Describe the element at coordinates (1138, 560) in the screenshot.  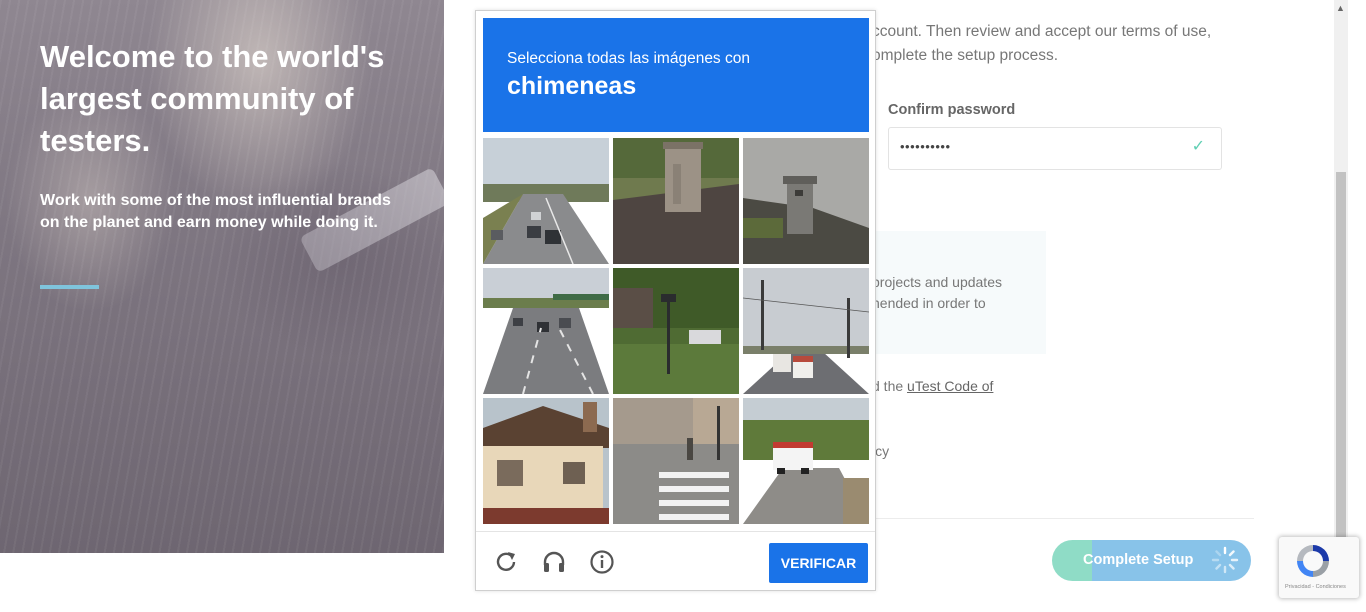
I see `complete-setup-label: Complete Setup` at that location.